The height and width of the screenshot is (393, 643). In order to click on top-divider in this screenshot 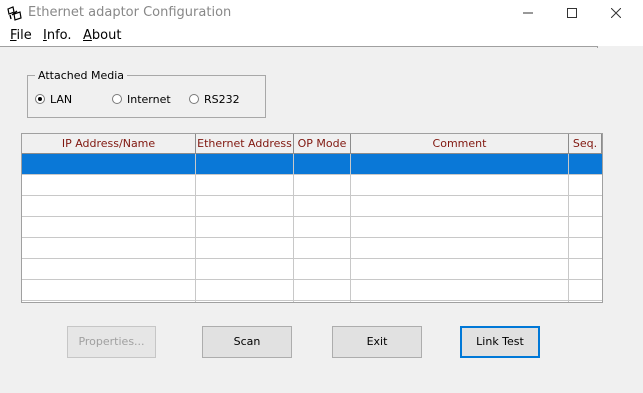, I will do `click(299, 47)`.